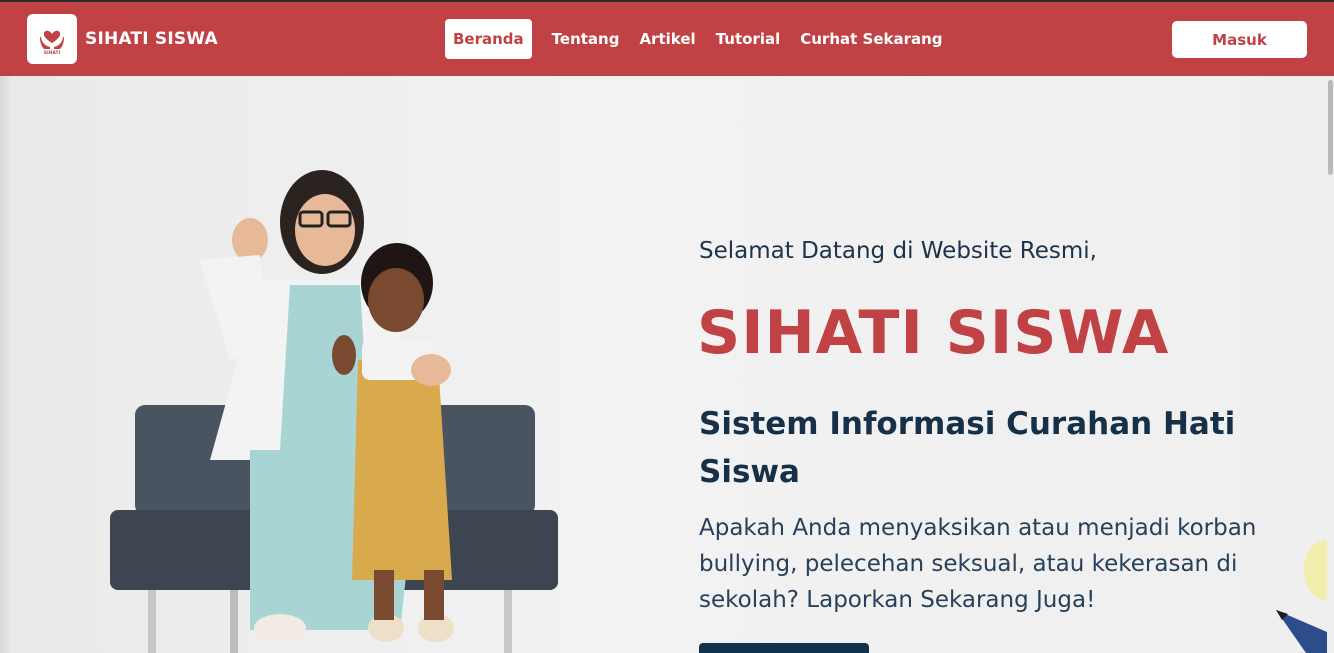 Image resolution: width=1334 pixels, height=653 pixels. Describe the element at coordinates (1305, 596) in the screenshot. I see `pencil-decoration` at that location.